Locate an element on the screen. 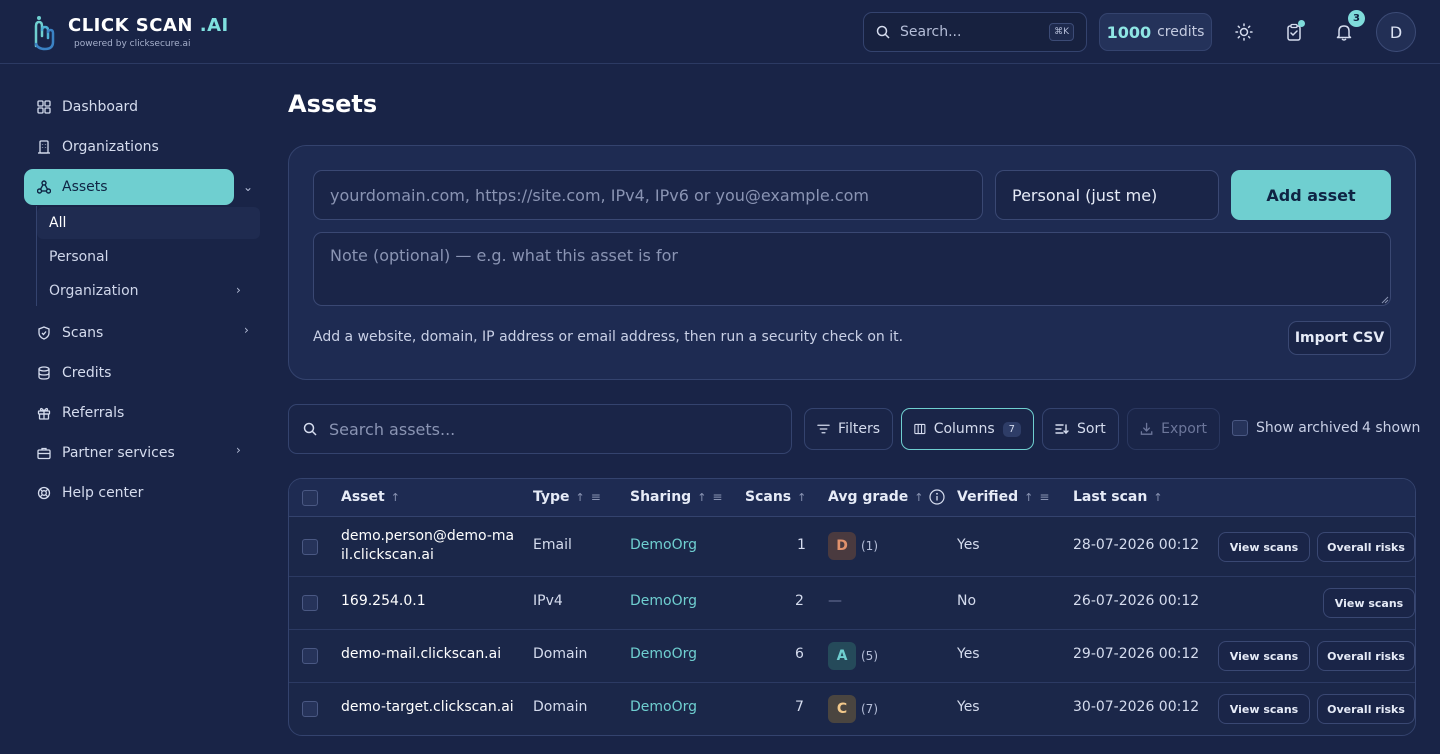 This screenshot has width=1440, height=754. sidebar-item-referrals: Referrals is located at coordinates (141, 413).